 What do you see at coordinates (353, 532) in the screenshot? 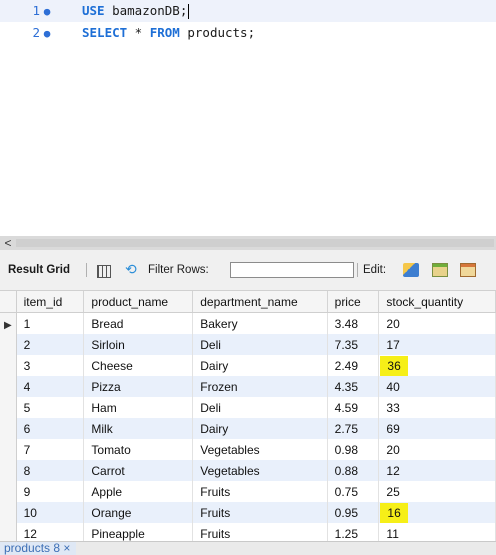
I see `cell-price: 1.25` at bounding box center [353, 532].